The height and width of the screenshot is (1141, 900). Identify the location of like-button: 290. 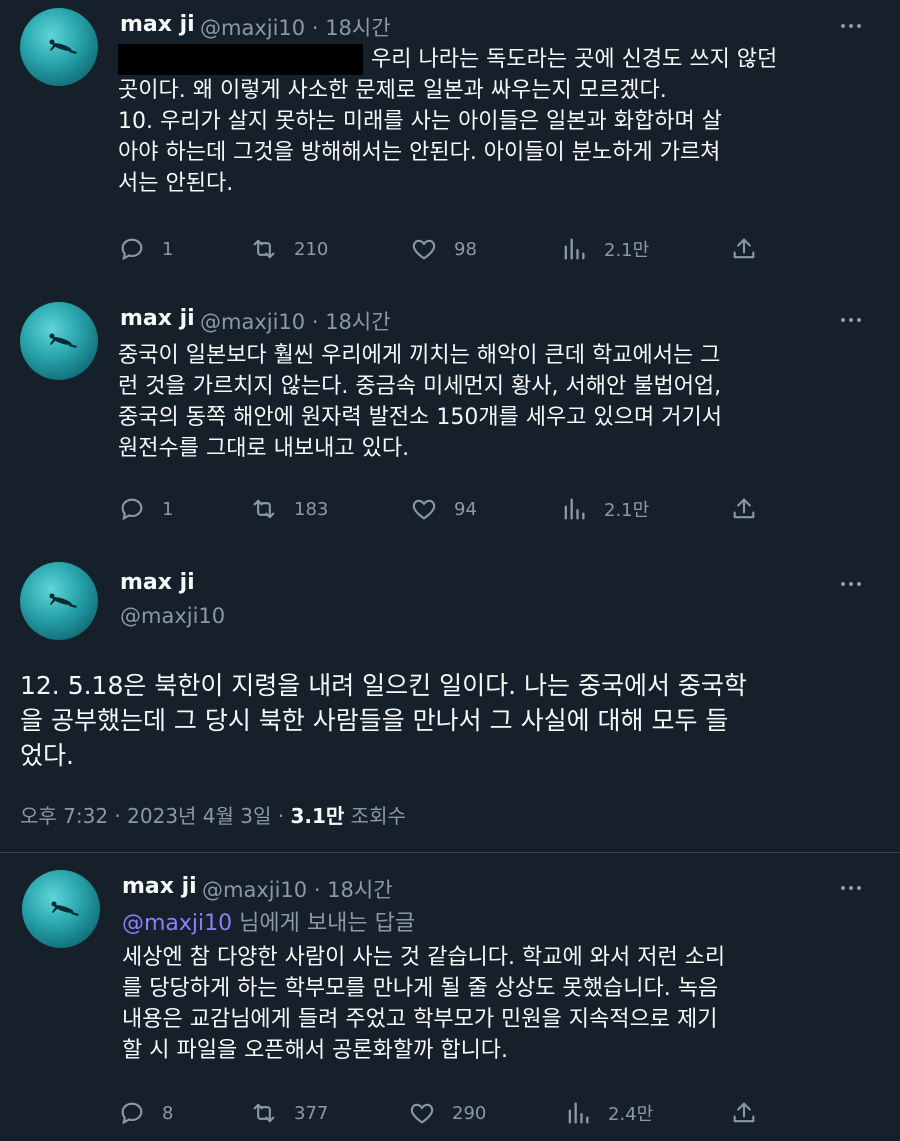
(447, 1113).